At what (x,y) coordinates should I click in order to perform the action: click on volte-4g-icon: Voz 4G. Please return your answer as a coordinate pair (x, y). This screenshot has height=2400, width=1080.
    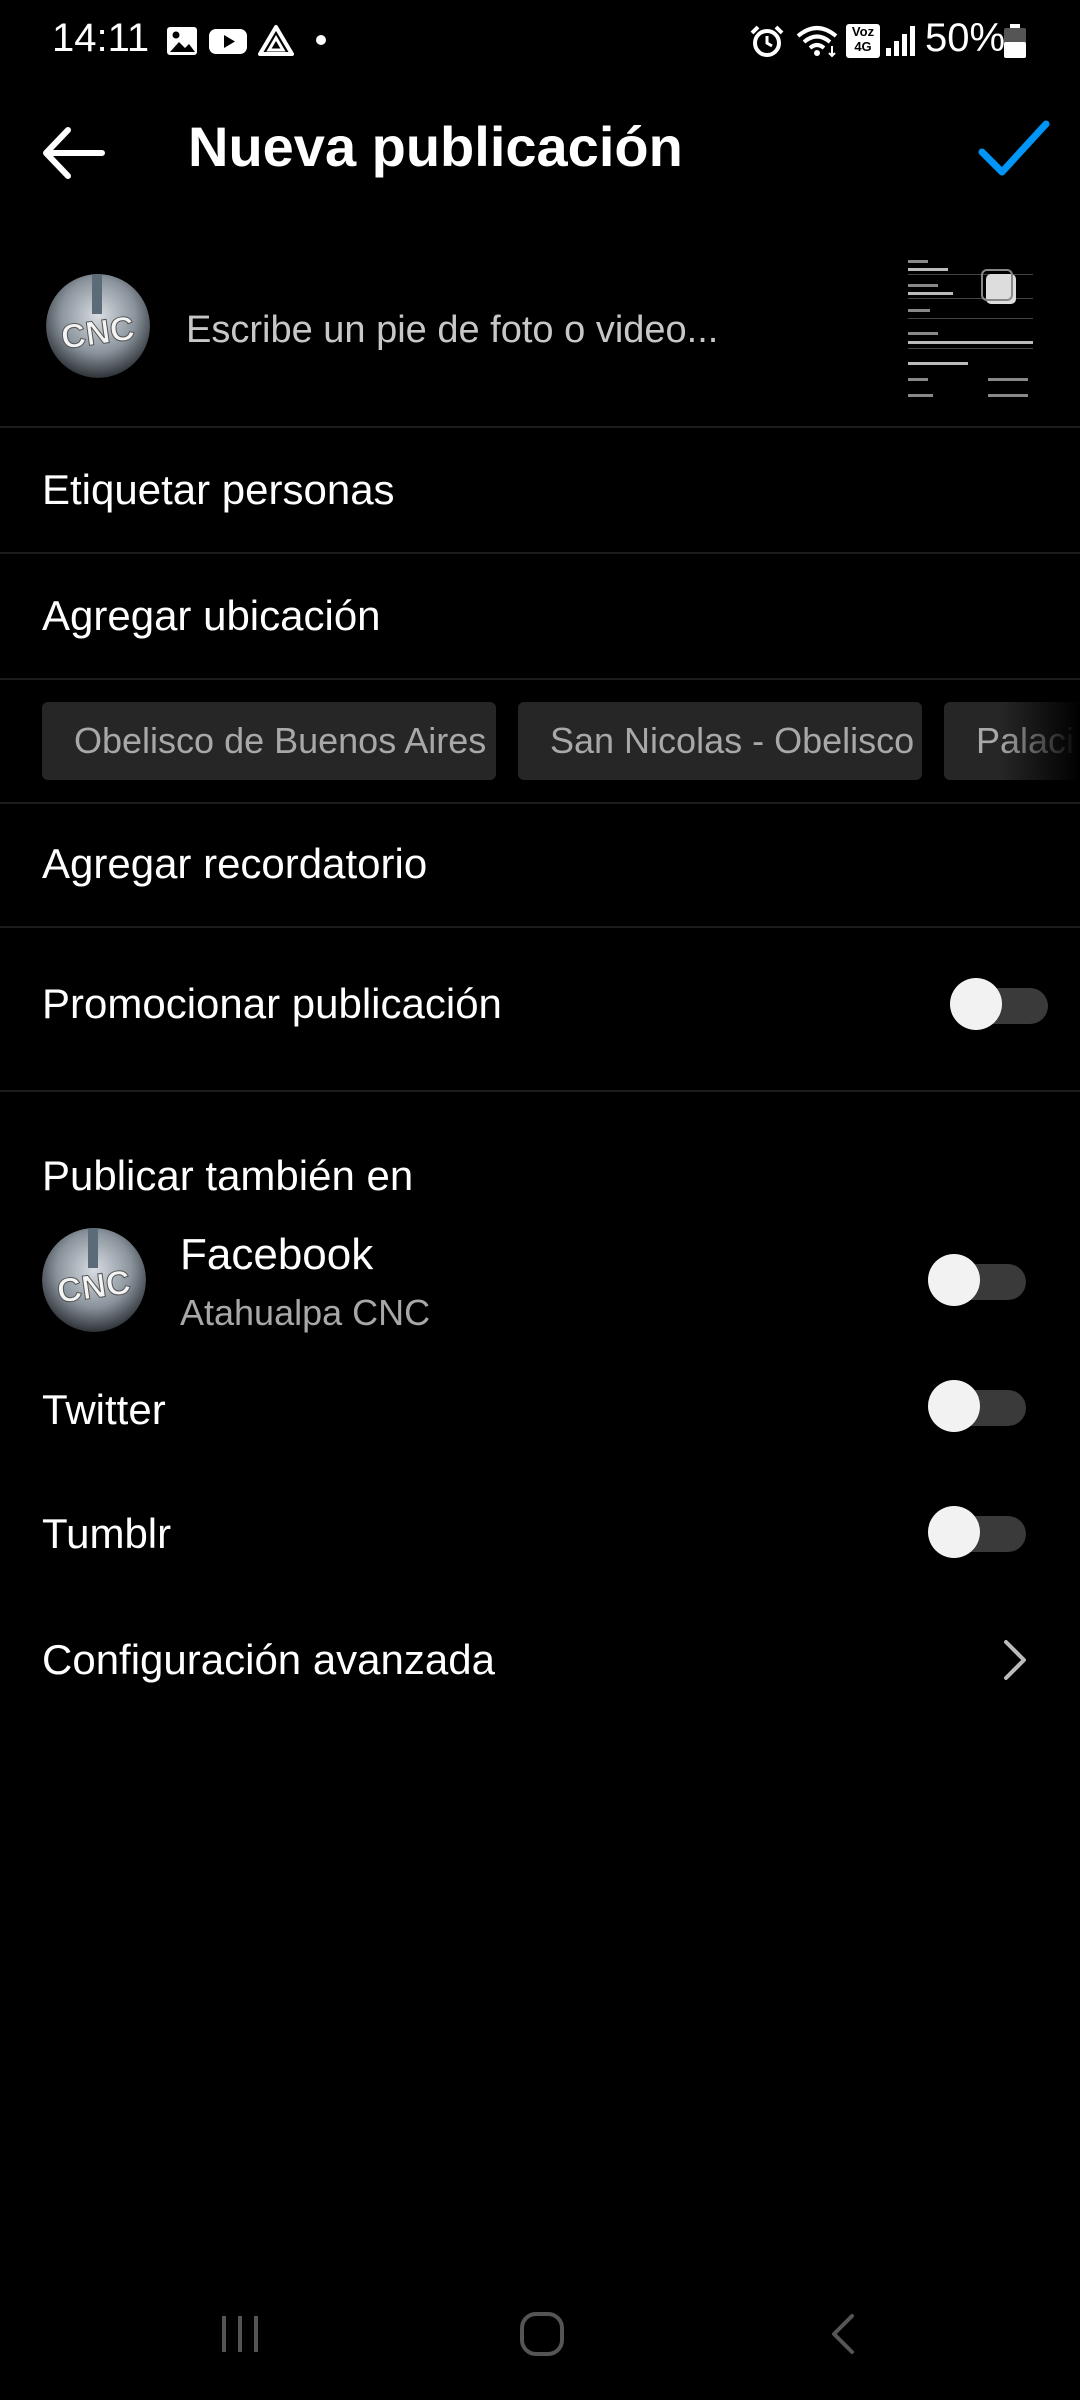
    Looking at the image, I should click on (863, 41).